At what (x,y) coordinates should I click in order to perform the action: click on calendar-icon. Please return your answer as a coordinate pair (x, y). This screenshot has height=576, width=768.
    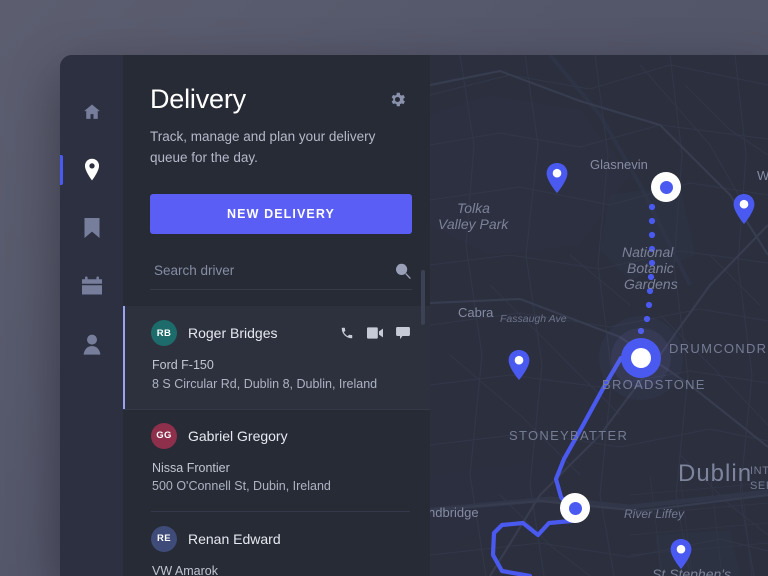
    Looking at the image, I should click on (92, 286).